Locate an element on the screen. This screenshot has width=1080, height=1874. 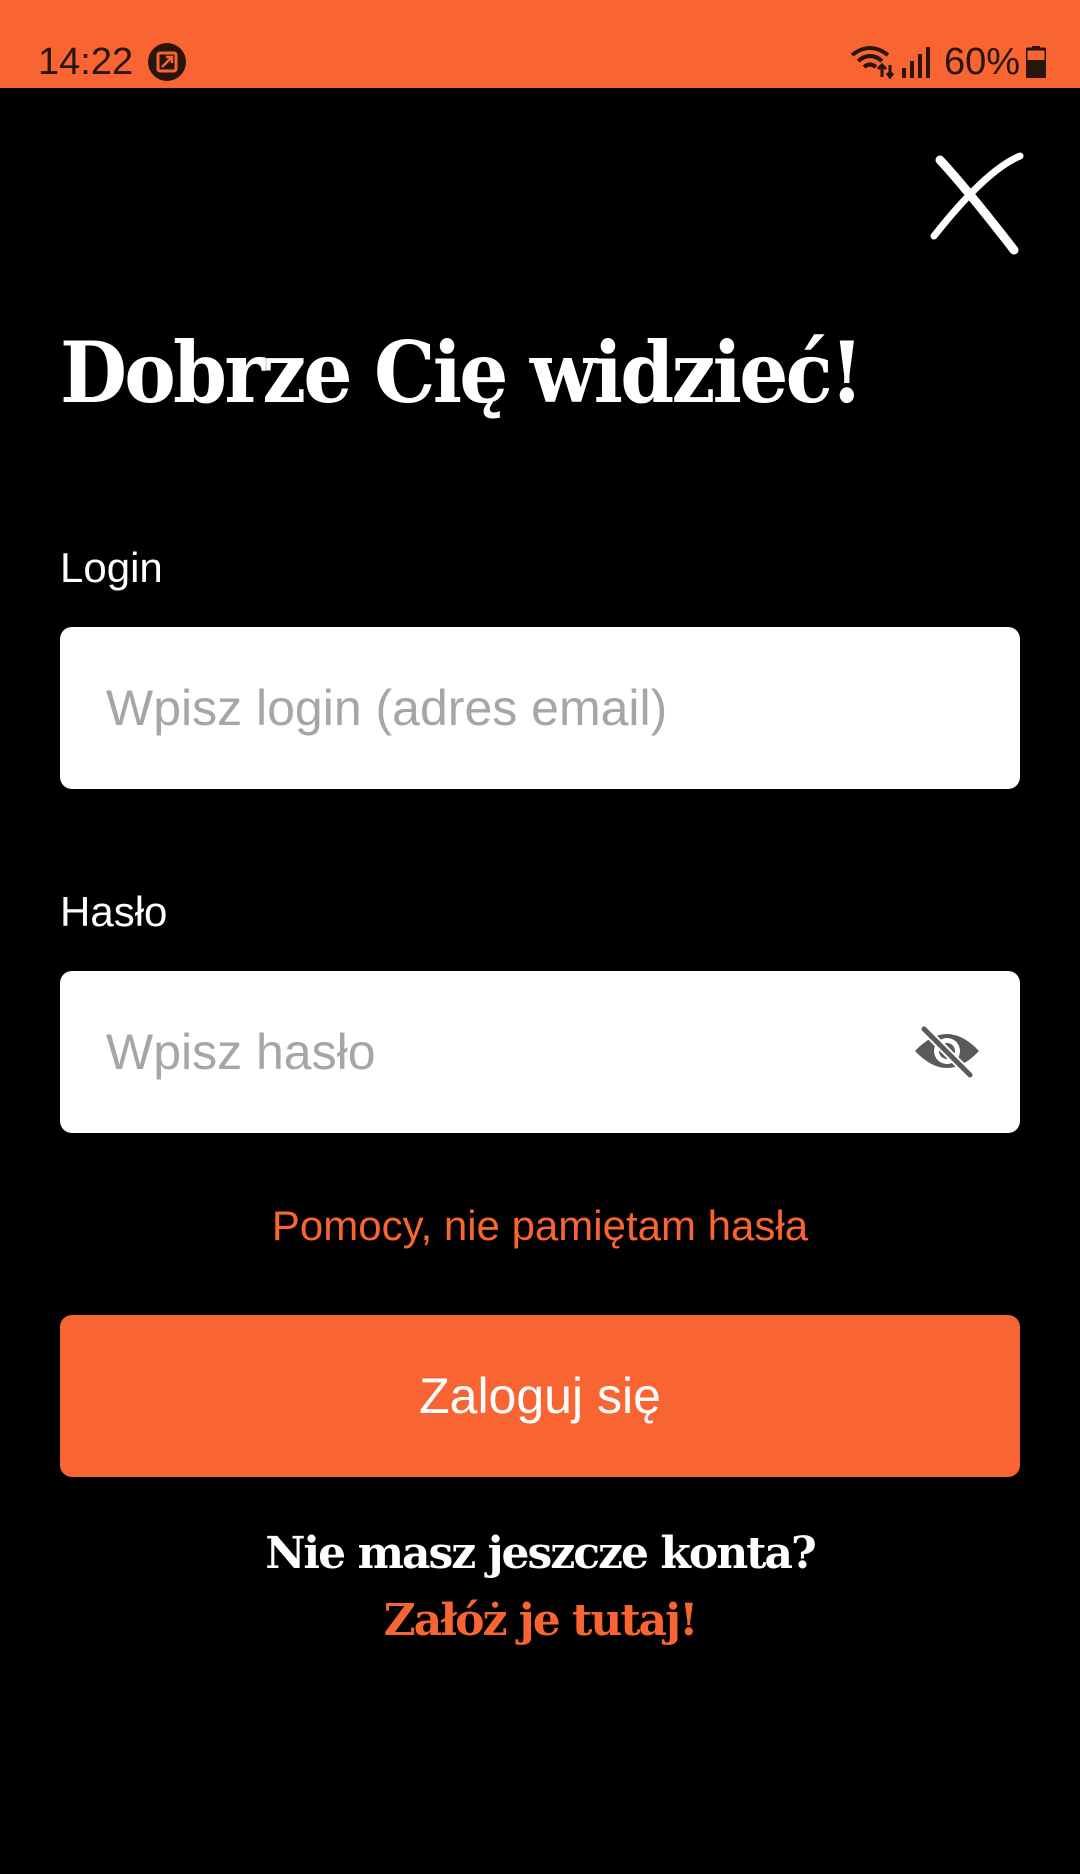
status-bar: 14:22 60% is located at coordinates (540, 44).